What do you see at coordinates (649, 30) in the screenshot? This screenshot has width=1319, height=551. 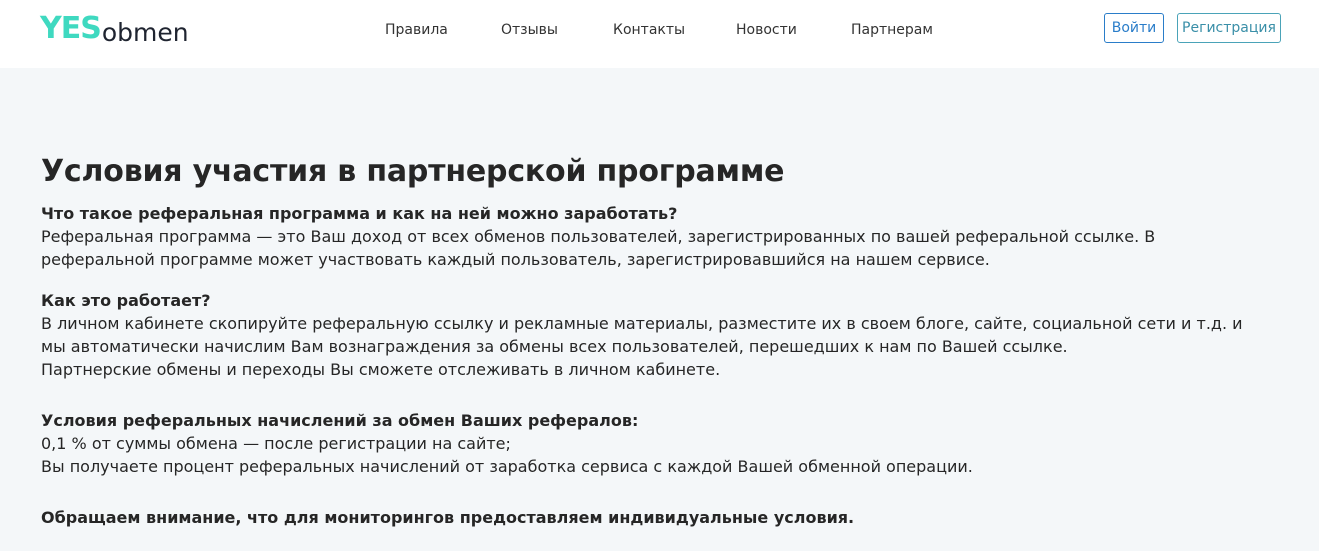 I see `nav-item-contacts: Контакты` at bounding box center [649, 30].